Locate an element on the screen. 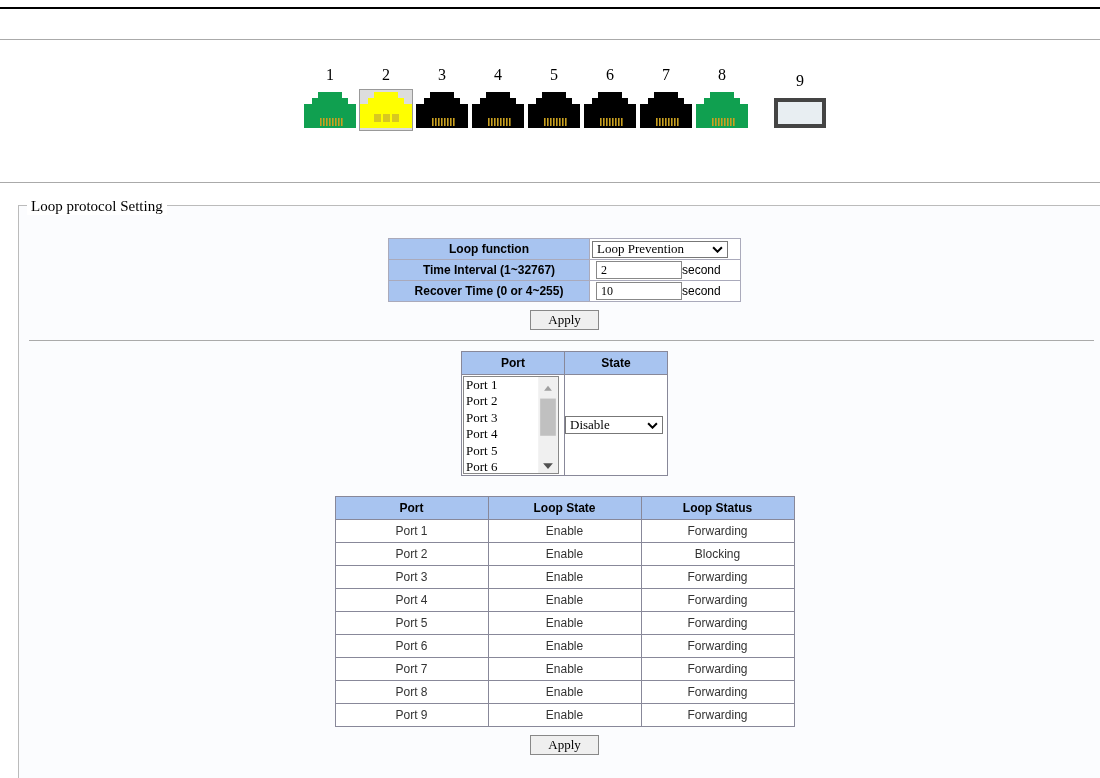  port-listbox: Port 1 Port 2 Port 3 Port 4 Port 5 Port 6 is located at coordinates (511, 425).